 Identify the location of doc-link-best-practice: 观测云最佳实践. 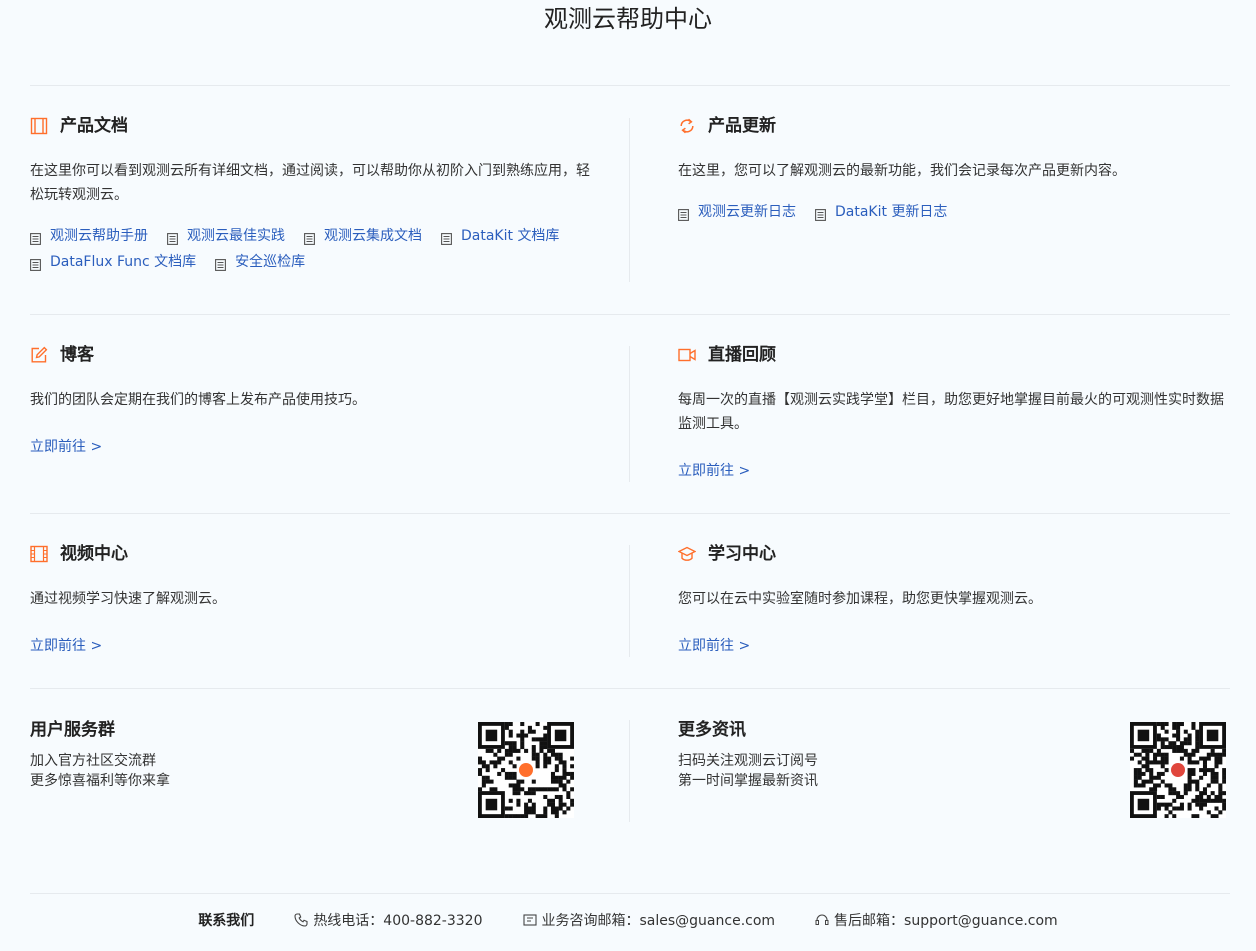
(226, 236).